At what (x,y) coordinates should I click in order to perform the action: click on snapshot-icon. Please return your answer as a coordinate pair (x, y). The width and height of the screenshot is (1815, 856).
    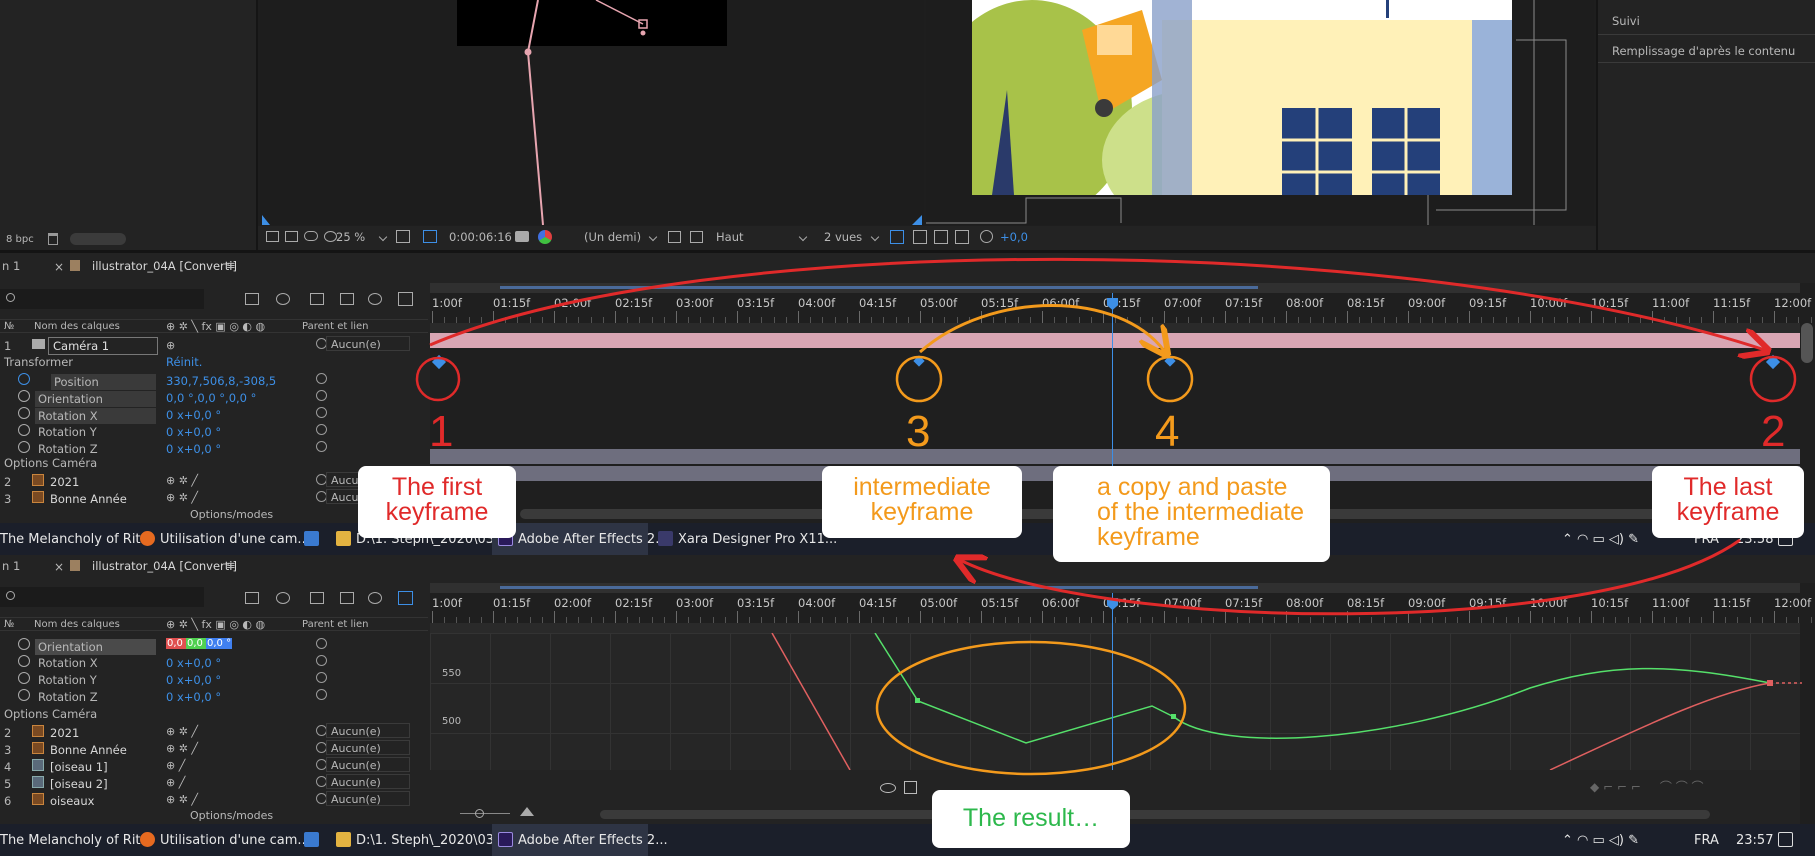
    Looking at the image, I should click on (272, 236).